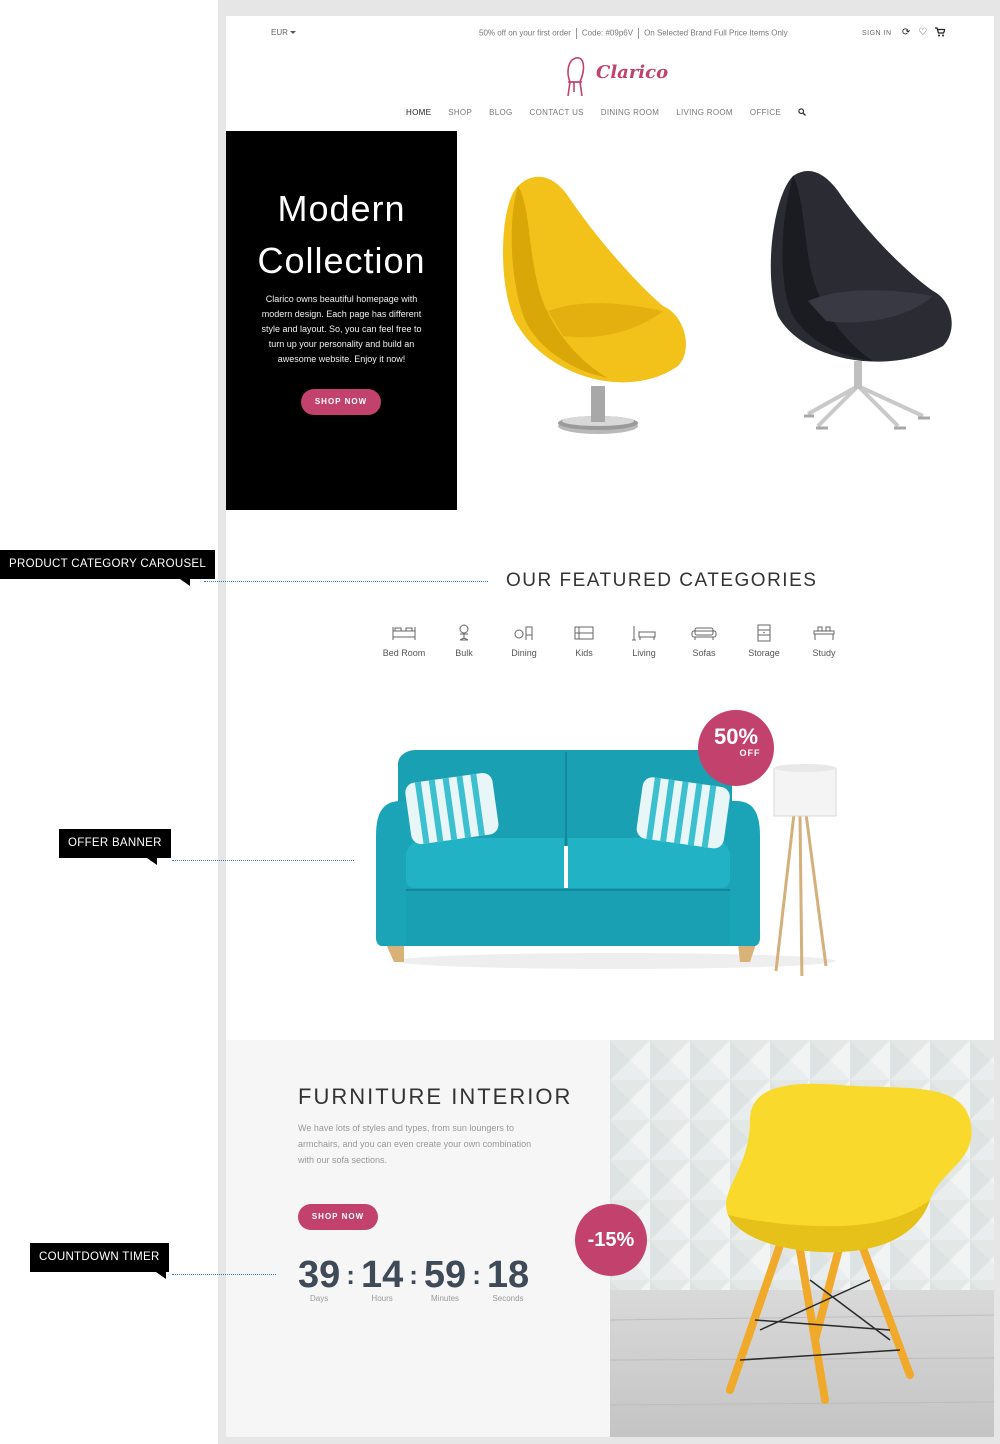 The height and width of the screenshot is (1444, 1000). Describe the element at coordinates (611, 1240) in the screenshot. I see `discount-badge-15: -15%` at that location.